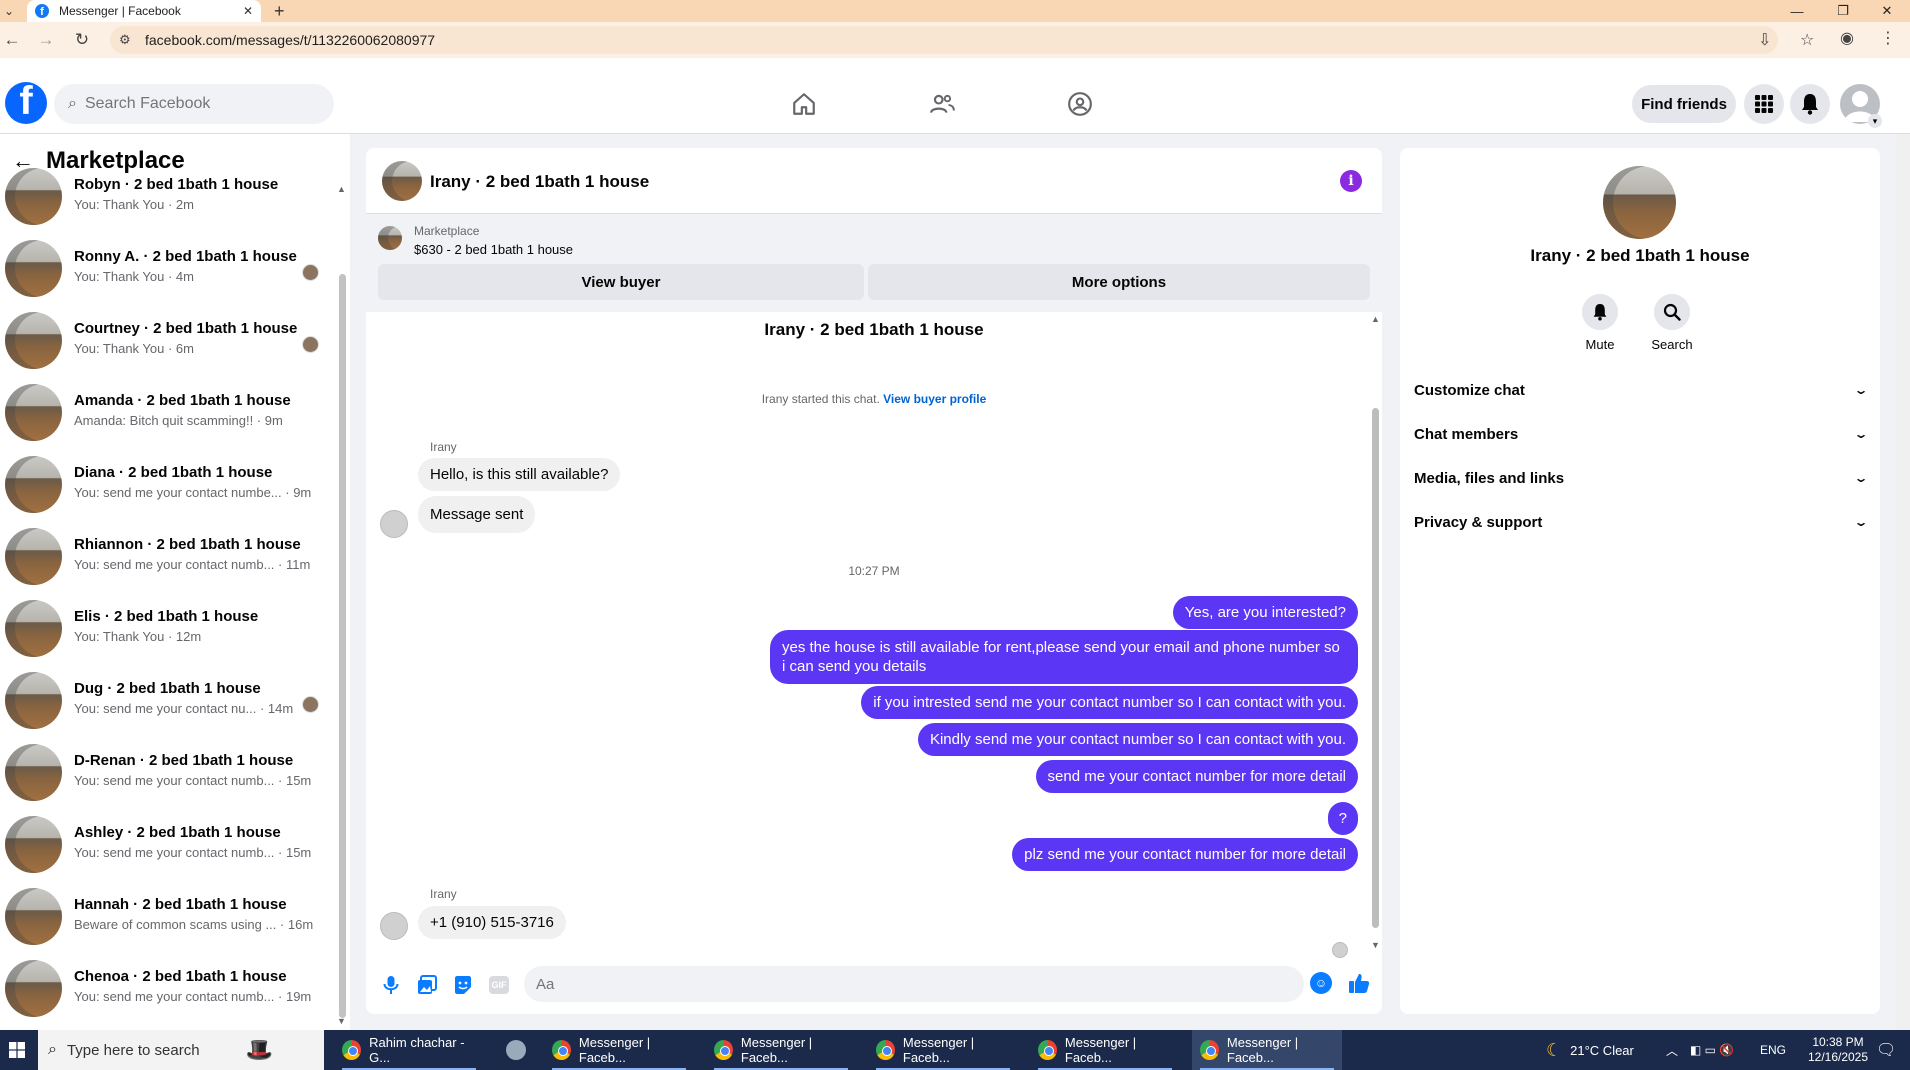 This screenshot has height=1070, width=1910. Describe the element at coordinates (144, 11) in the screenshot. I see `browser-tab-active: f Messenger | Facebook ✕` at that location.